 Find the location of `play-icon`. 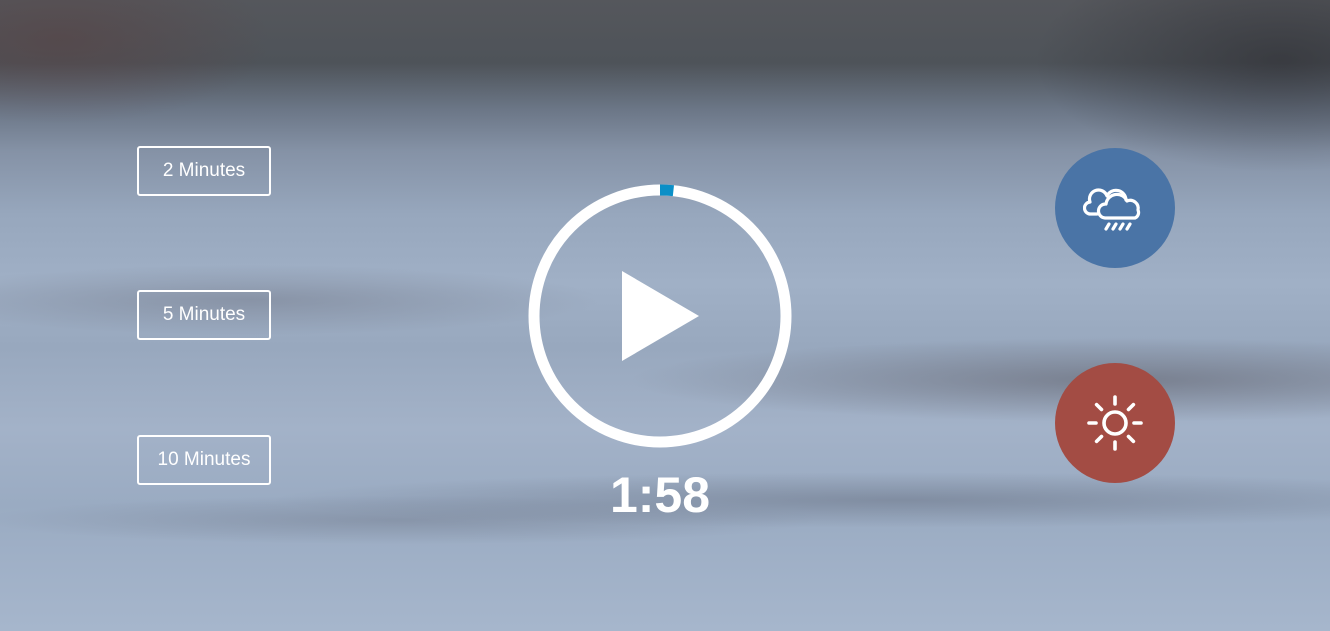

play-icon is located at coordinates (660, 316).